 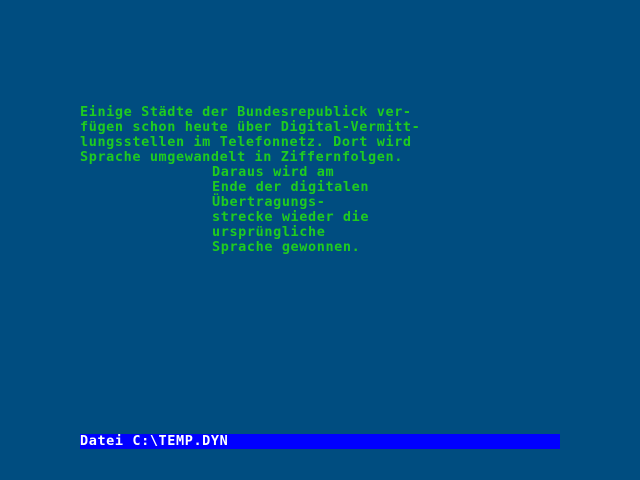 What do you see at coordinates (154, 441) in the screenshot?
I see `status-bar-filename: Datei C:\TEMP.DYN` at bounding box center [154, 441].